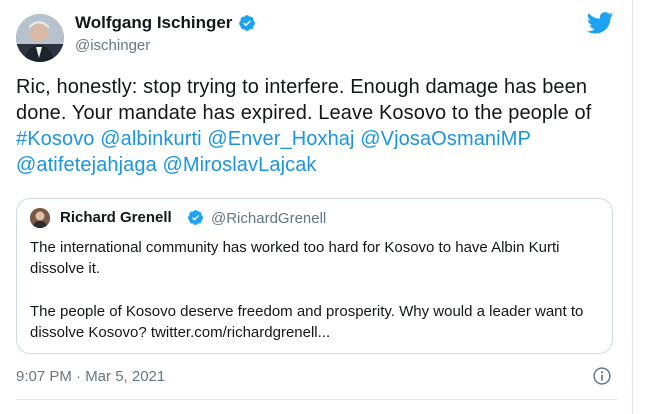  I want to click on quoted-author-avatar, so click(40, 218).